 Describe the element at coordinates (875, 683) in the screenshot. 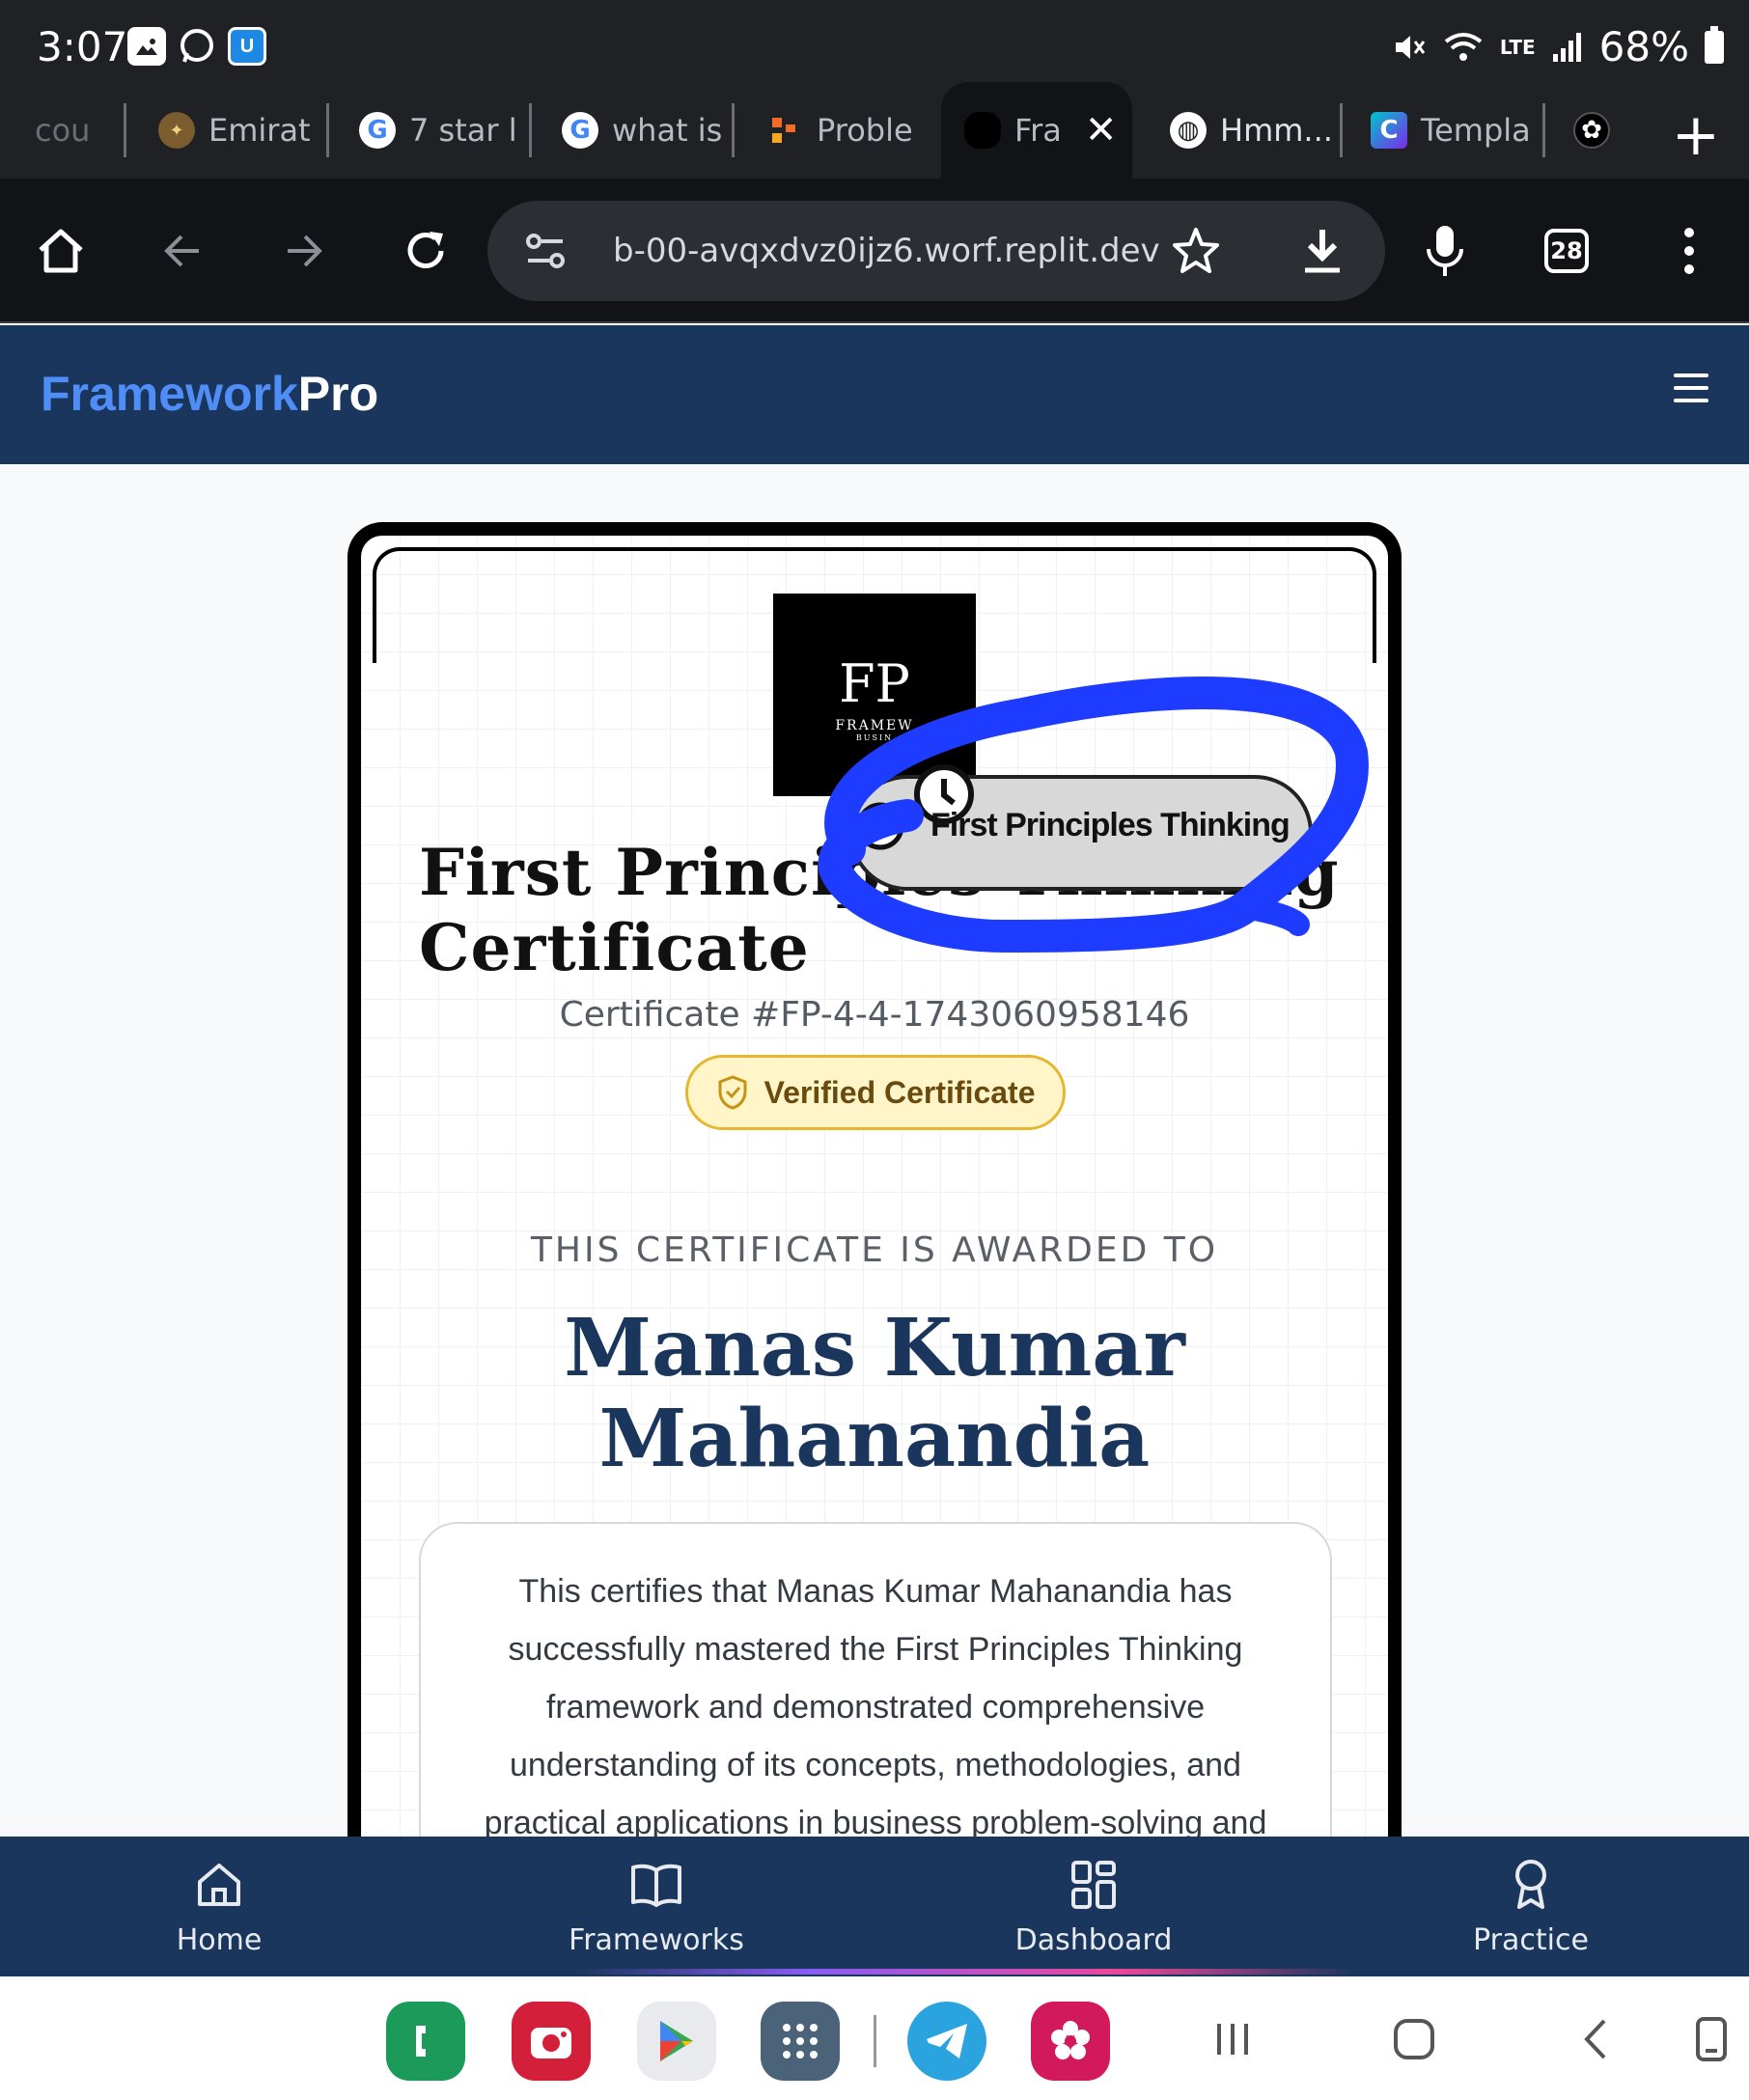

I see `logo-monogram: FP` at that location.